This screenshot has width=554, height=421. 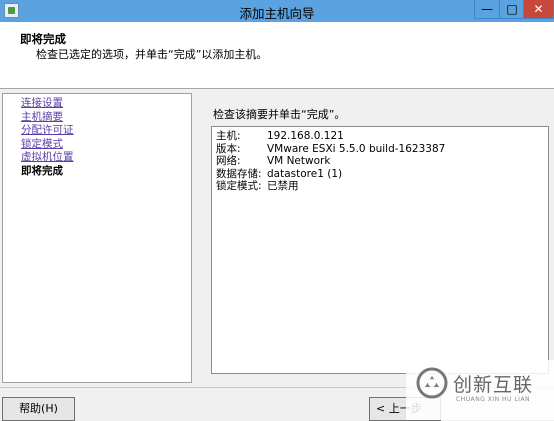 What do you see at coordinates (38, 409) in the screenshot?
I see `help-button: 帮助(H)` at bounding box center [38, 409].